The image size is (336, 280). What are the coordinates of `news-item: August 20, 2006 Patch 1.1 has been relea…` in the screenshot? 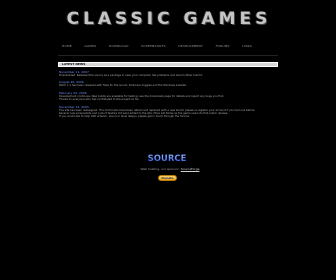 It's located at (168, 83).